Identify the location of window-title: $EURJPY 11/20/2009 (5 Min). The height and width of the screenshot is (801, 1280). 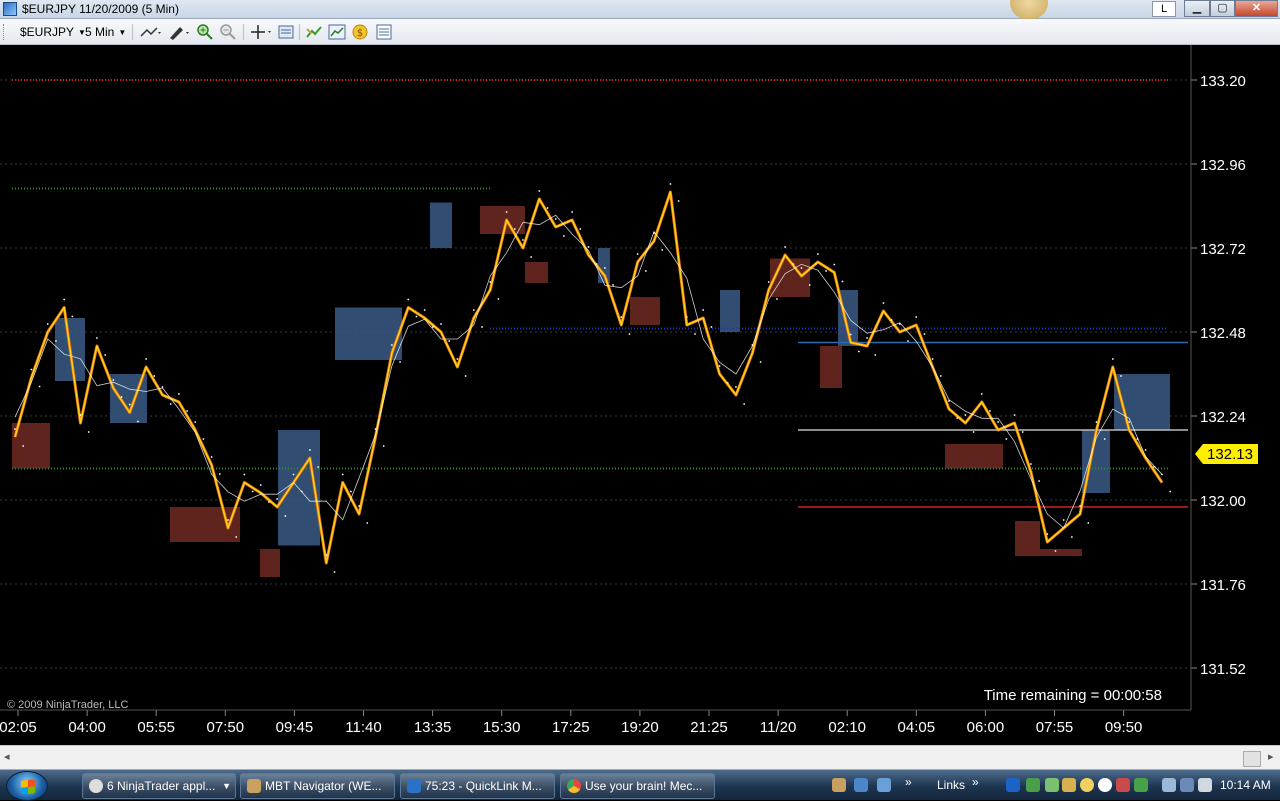
(100, 9).